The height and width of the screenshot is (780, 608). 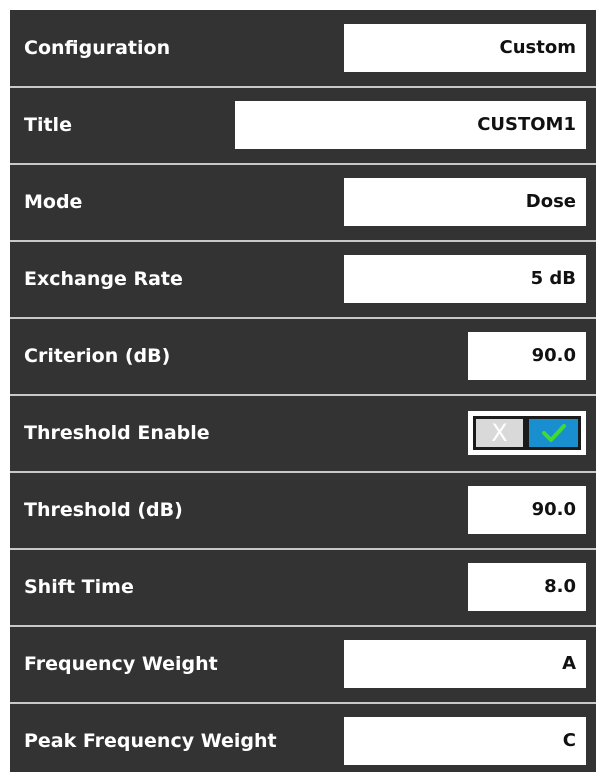 I want to click on checkmark-icon, so click(x=554, y=433).